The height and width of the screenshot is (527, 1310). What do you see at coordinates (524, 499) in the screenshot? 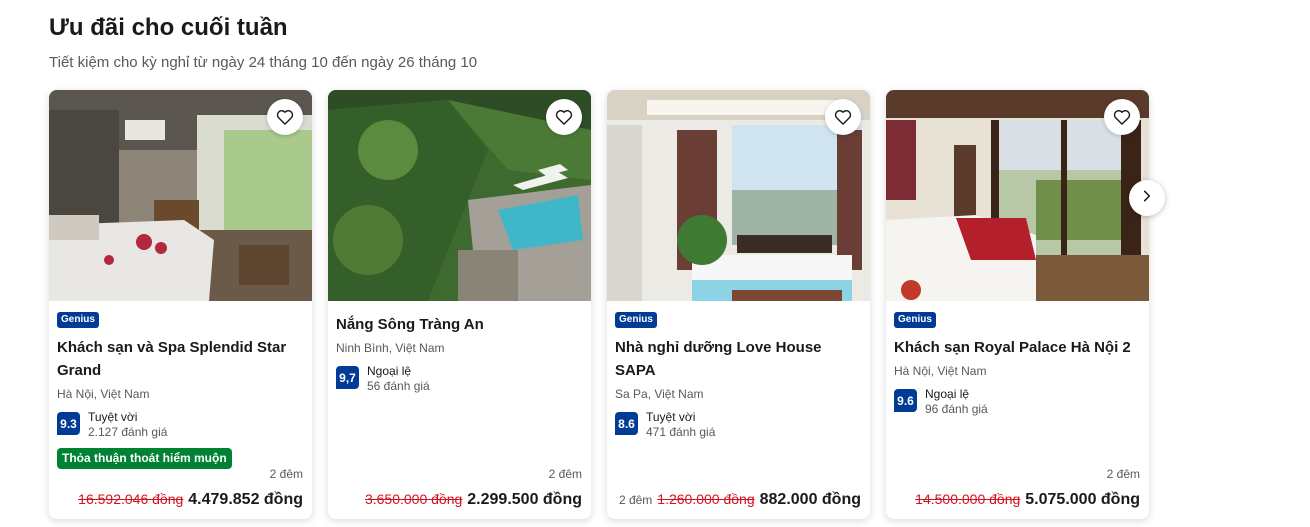
I see `discounted-price: 2.299.500 đồng` at bounding box center [524, 499].